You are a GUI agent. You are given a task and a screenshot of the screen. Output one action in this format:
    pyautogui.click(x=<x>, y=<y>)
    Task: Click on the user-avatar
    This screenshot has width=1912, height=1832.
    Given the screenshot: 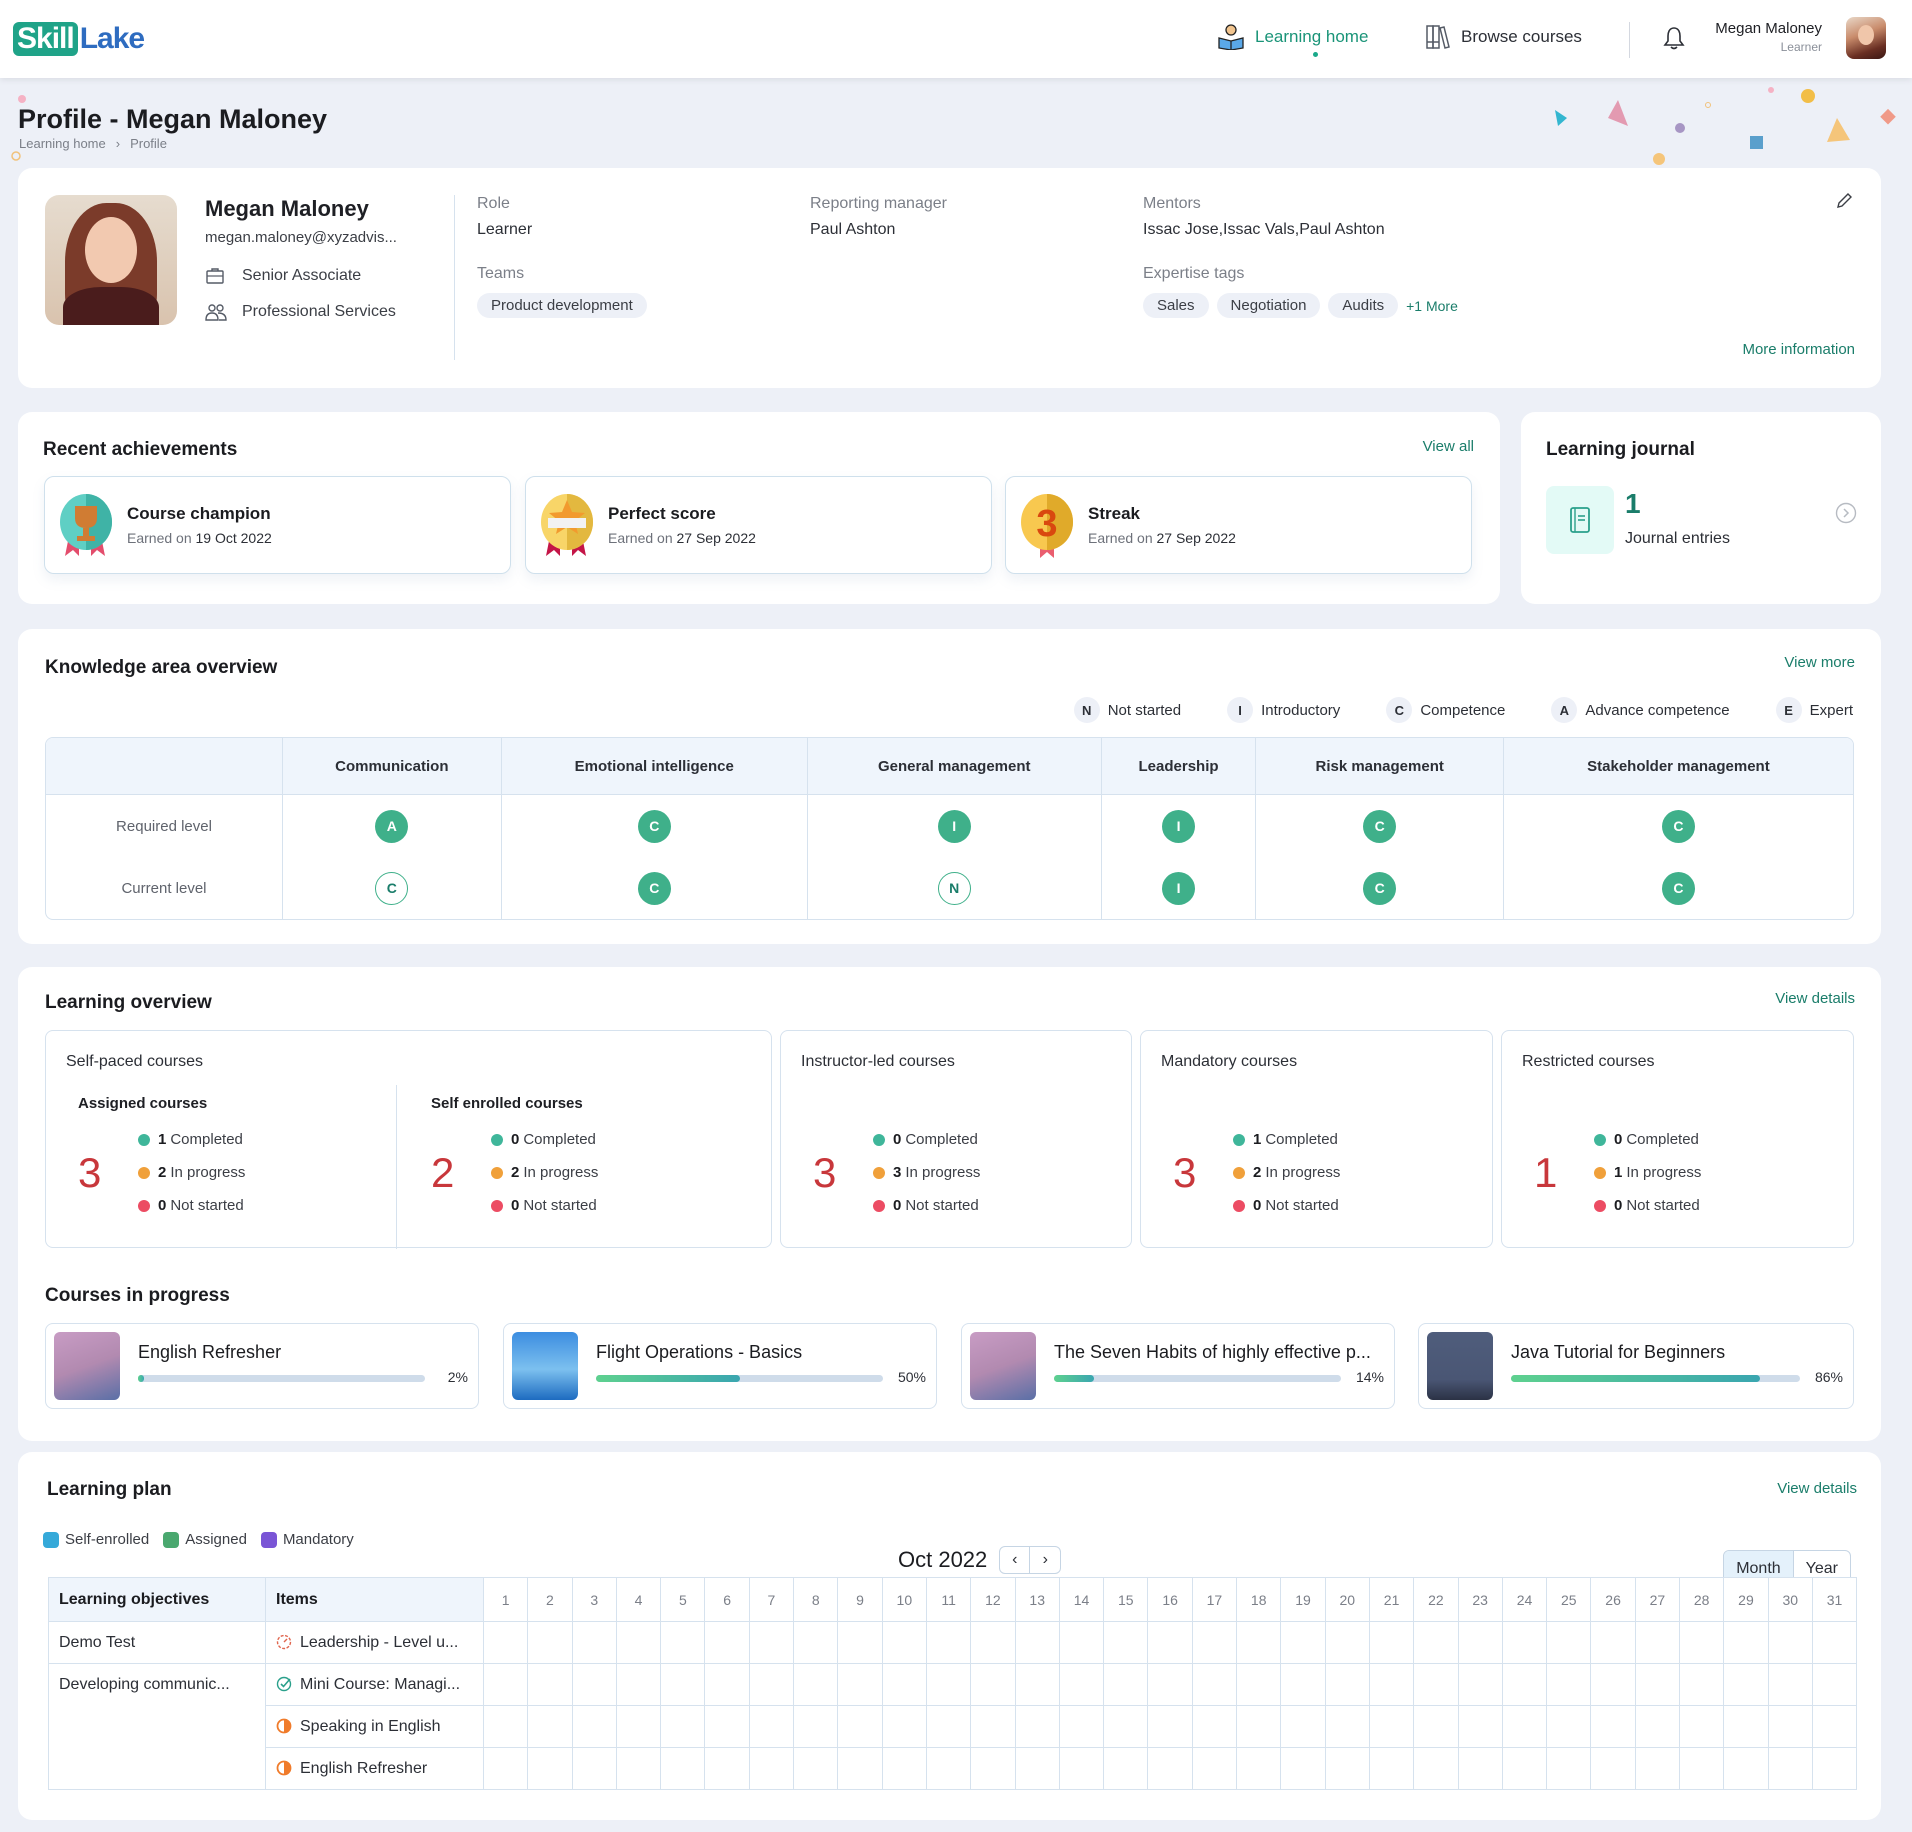 What is the action you would take?
    pyautogui.click(x=1866, y=38)
    